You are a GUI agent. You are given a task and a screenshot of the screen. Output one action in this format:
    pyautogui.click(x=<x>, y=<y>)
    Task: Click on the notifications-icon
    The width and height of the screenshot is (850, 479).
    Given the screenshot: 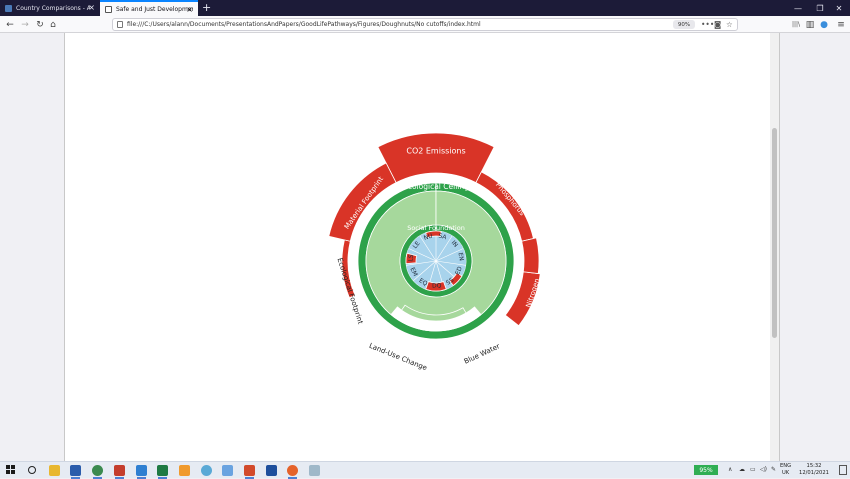 What is the action you would take?
    pyautogui.click(x=843, y=470)
    